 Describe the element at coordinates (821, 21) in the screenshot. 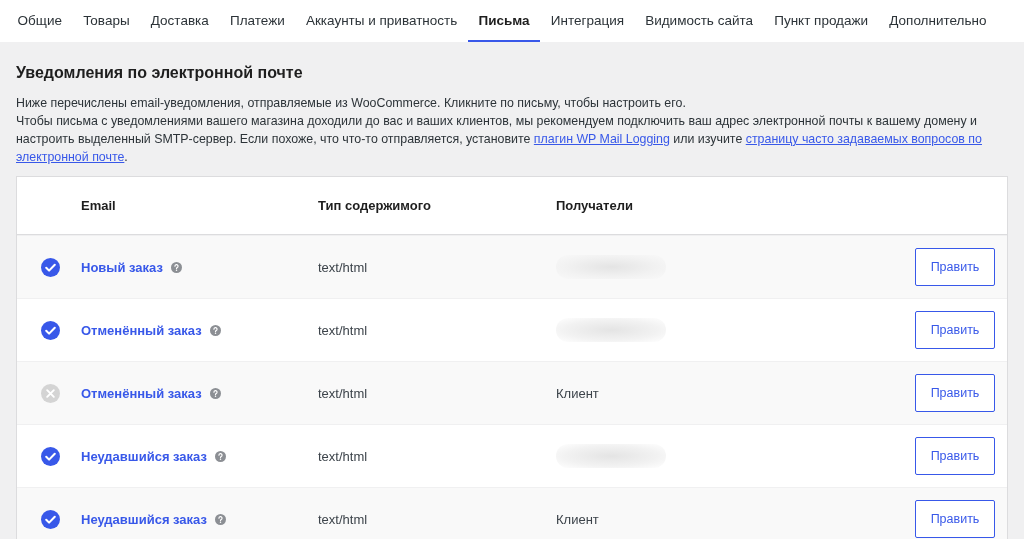

I see `tab: Пункт продажи` at that location.